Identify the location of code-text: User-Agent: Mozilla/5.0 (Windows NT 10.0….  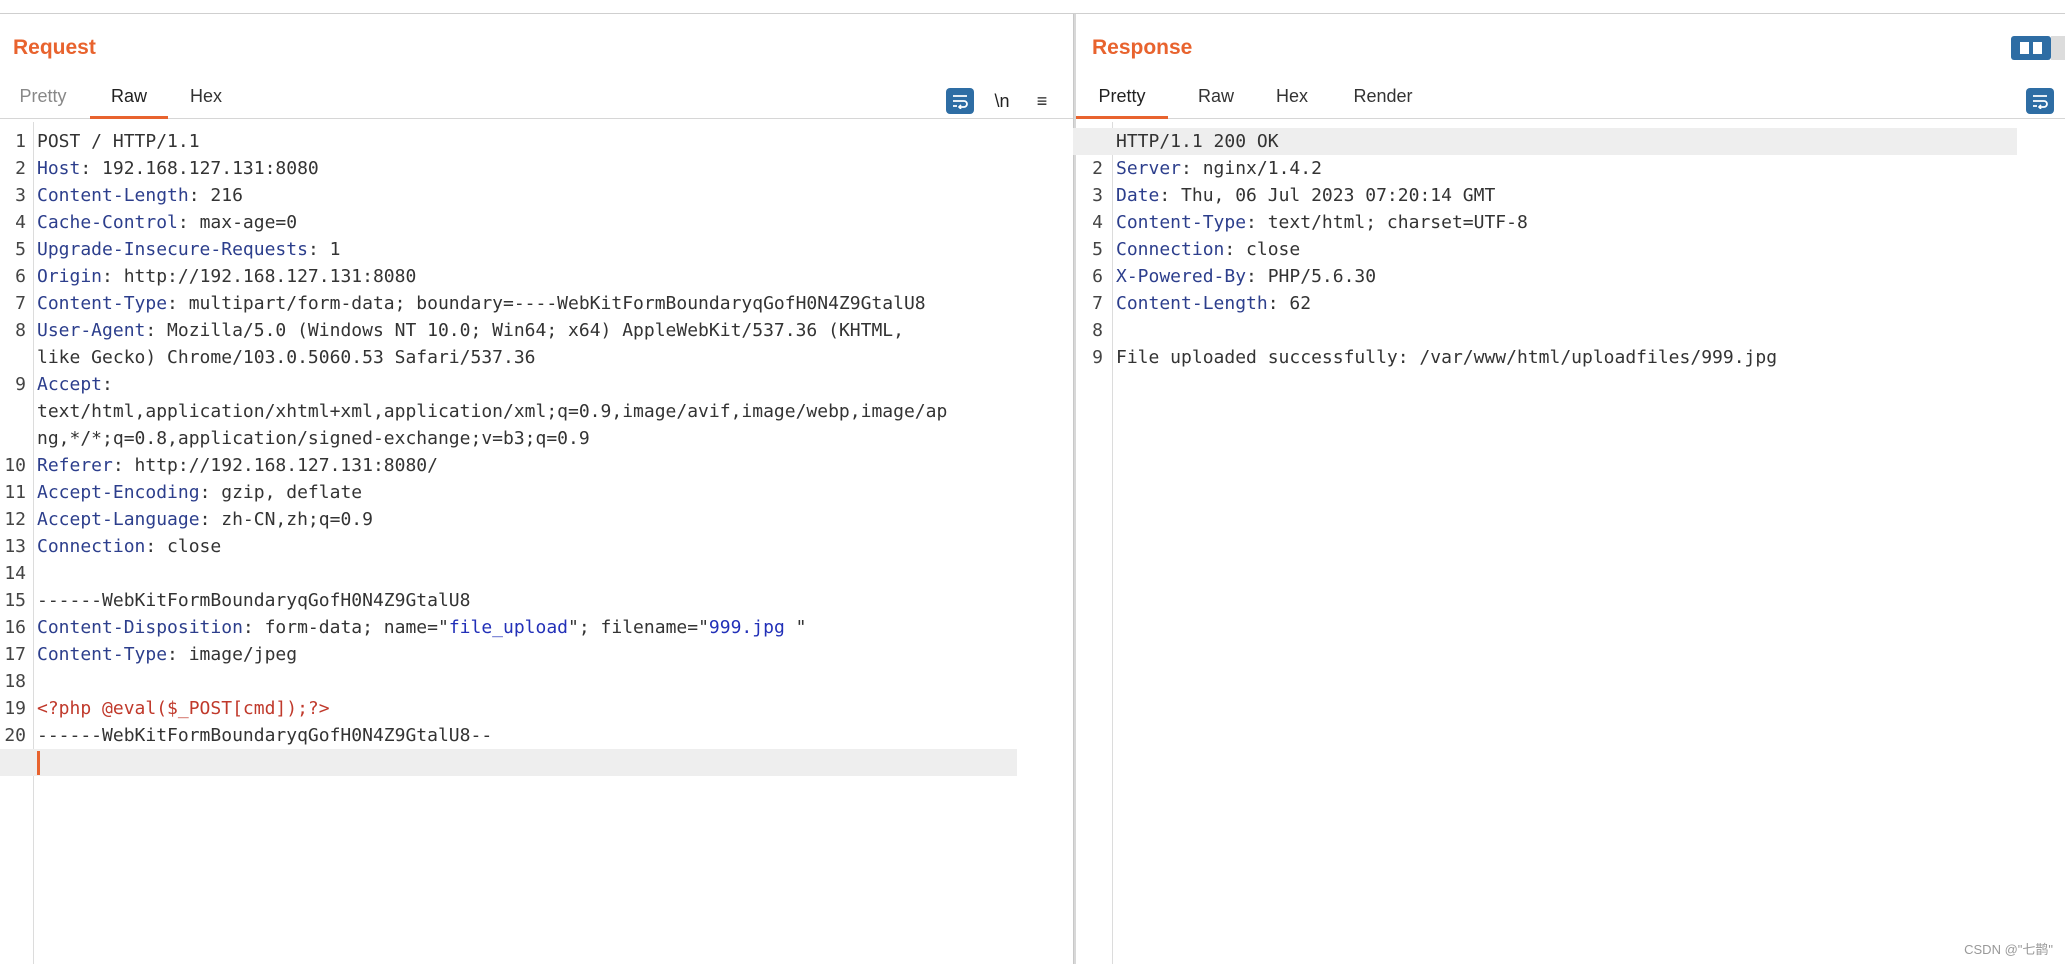
(470, 330).